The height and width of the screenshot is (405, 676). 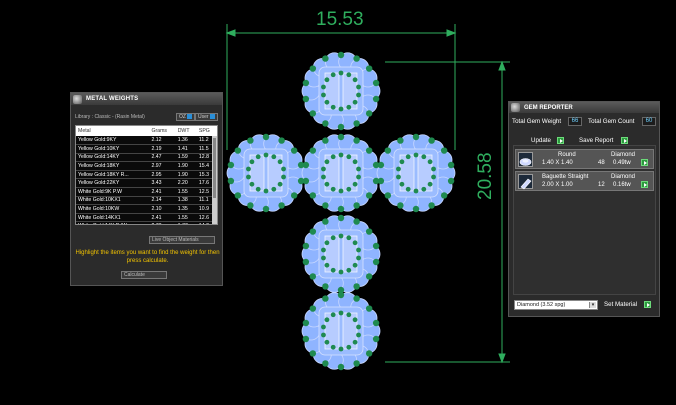 What do you see at coordinates (560, 140) in the screenshot?
I see `update-button` at bounding box center [560, 140].